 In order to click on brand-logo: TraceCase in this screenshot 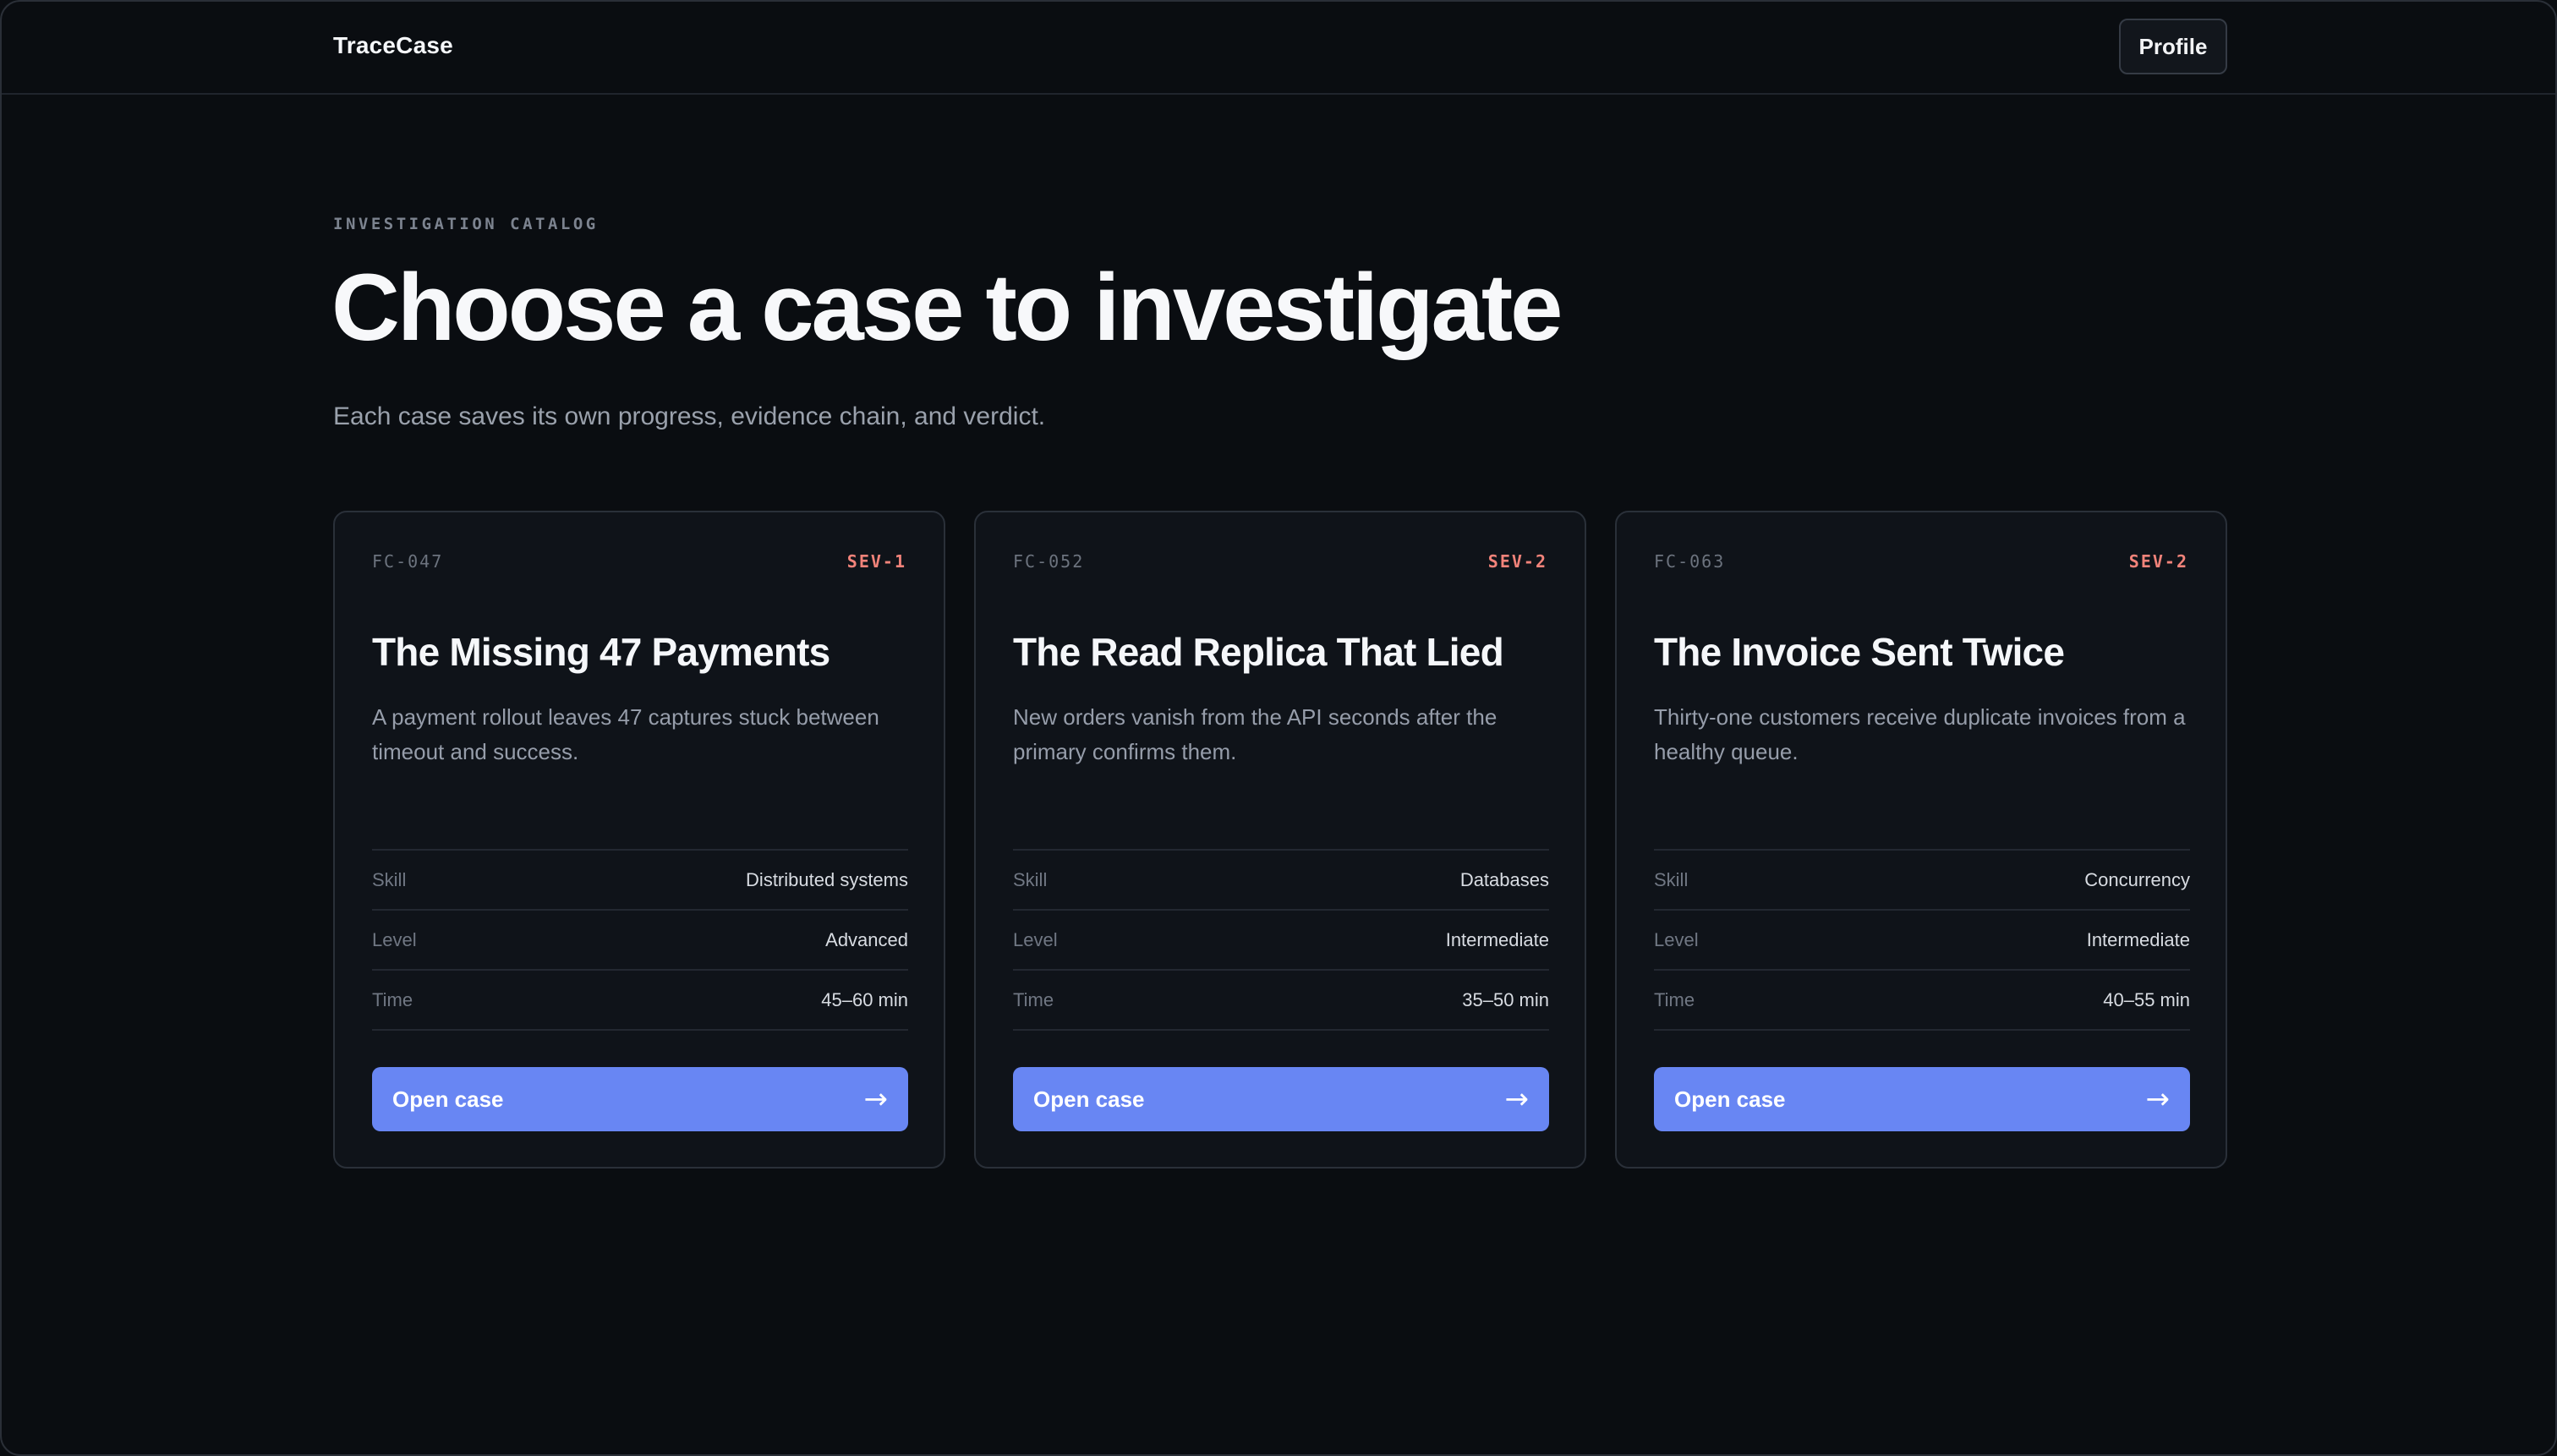, I will do `click(393, 45)`.